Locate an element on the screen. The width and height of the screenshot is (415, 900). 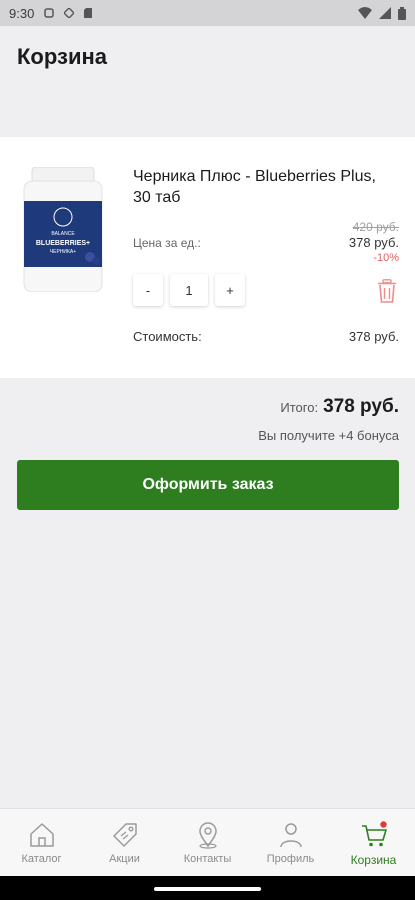
tab-cart: Корзина is located at coordinates (373, 842).